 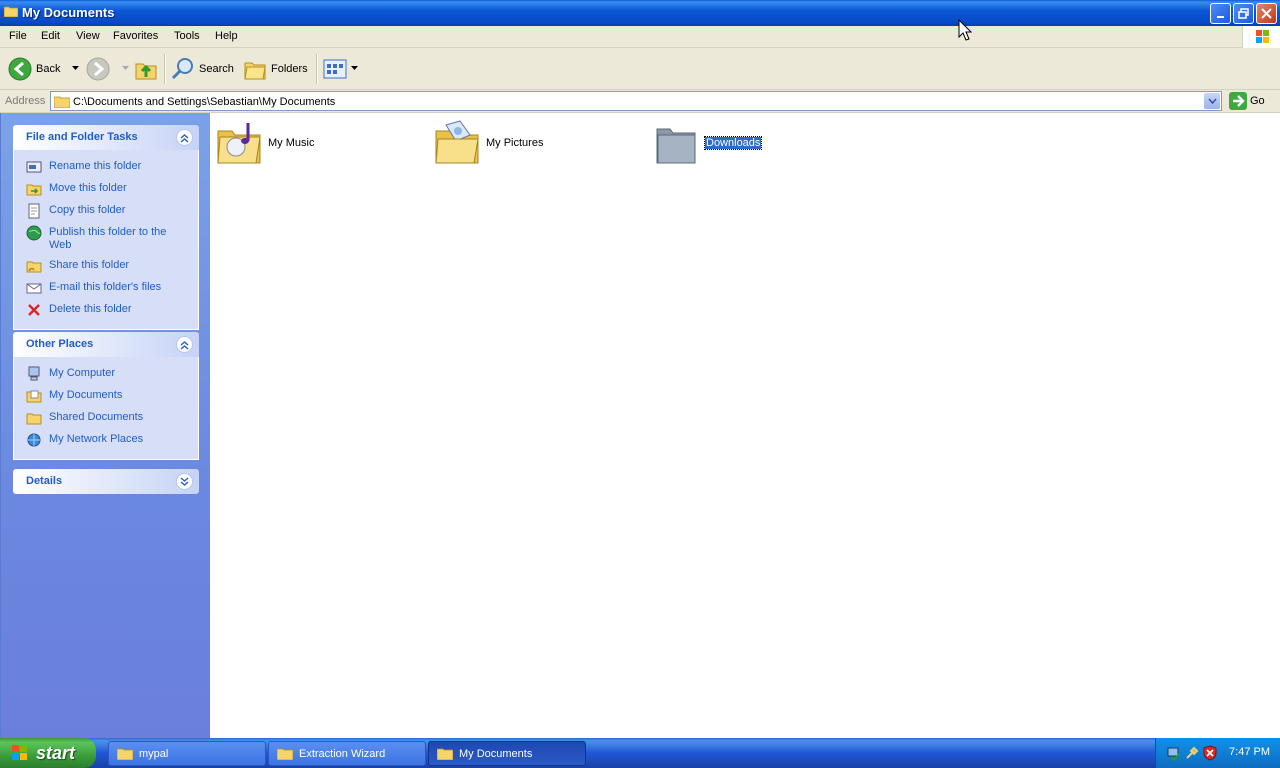 I want to click on folders-button: Folders, so click(x=275, y=69).